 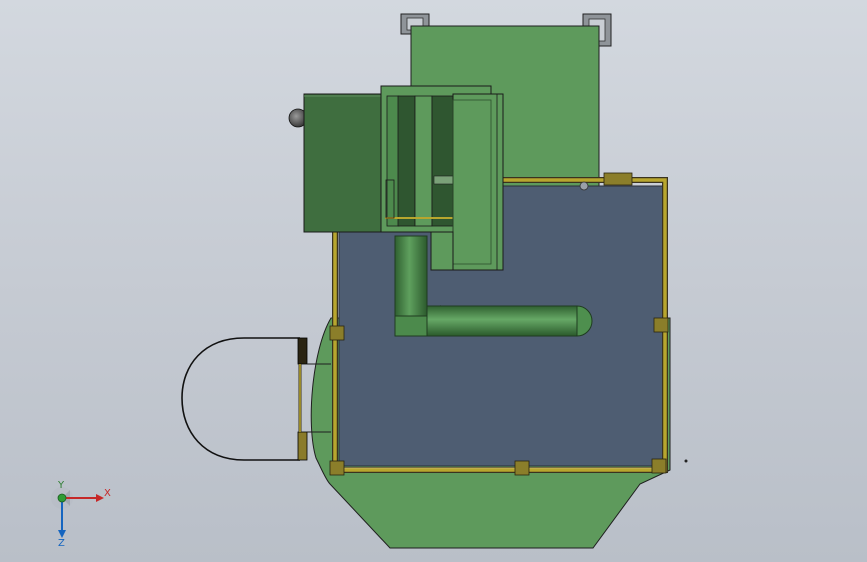 I want to click on coordinate-triad: X Y Z, so click(x=81, y=514).